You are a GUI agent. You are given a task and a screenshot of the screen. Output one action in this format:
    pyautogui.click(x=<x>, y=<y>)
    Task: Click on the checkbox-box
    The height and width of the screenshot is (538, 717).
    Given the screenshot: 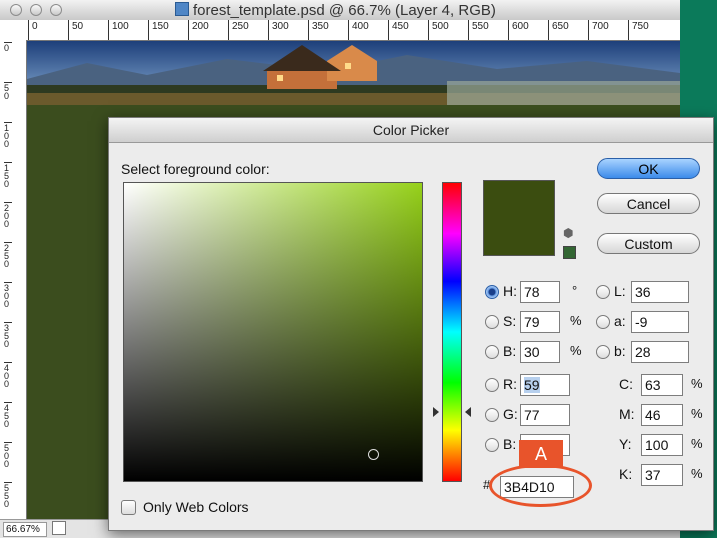 What is the action you would take?
    pyautogui.click(x=128, y=507)
    